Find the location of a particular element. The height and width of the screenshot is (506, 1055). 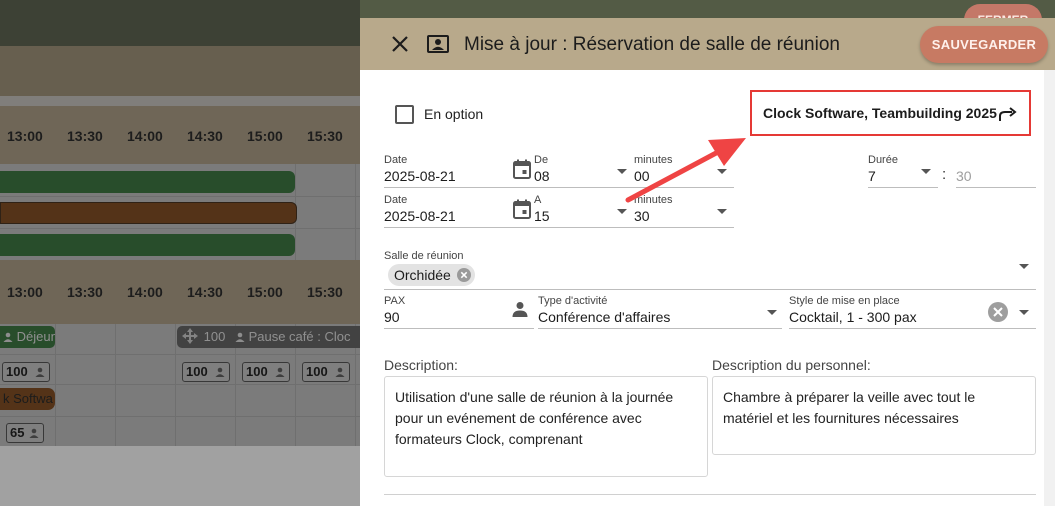

close-icon is located at coordinates (400, 44).